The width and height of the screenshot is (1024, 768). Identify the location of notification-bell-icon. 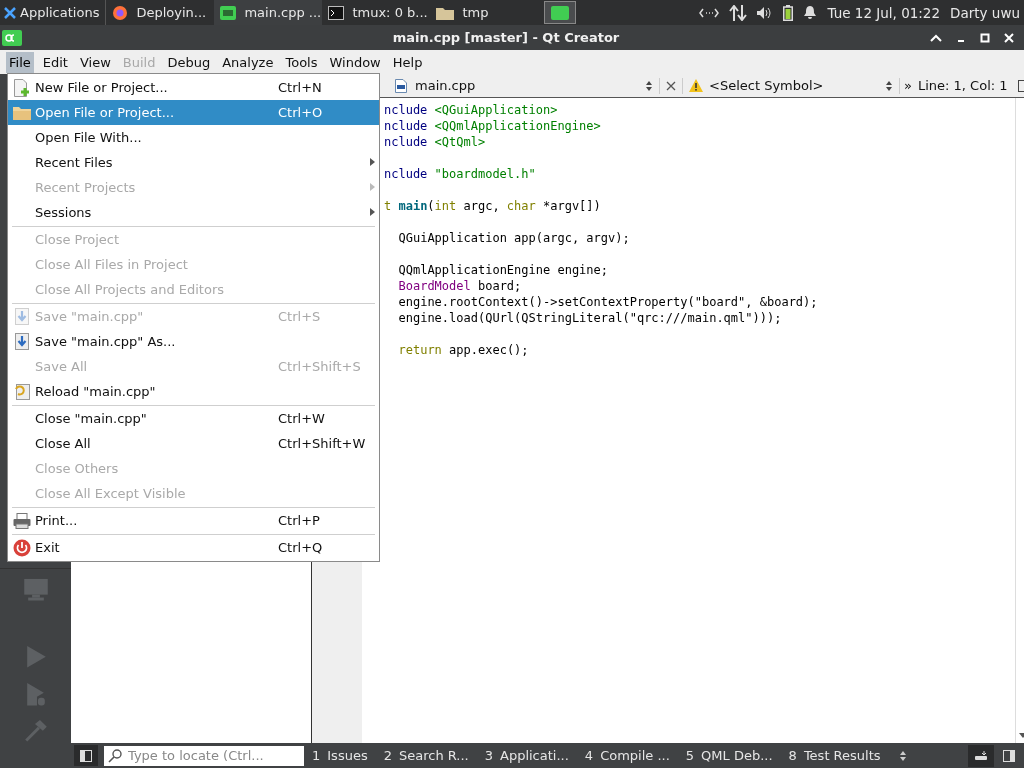
(810, 12).